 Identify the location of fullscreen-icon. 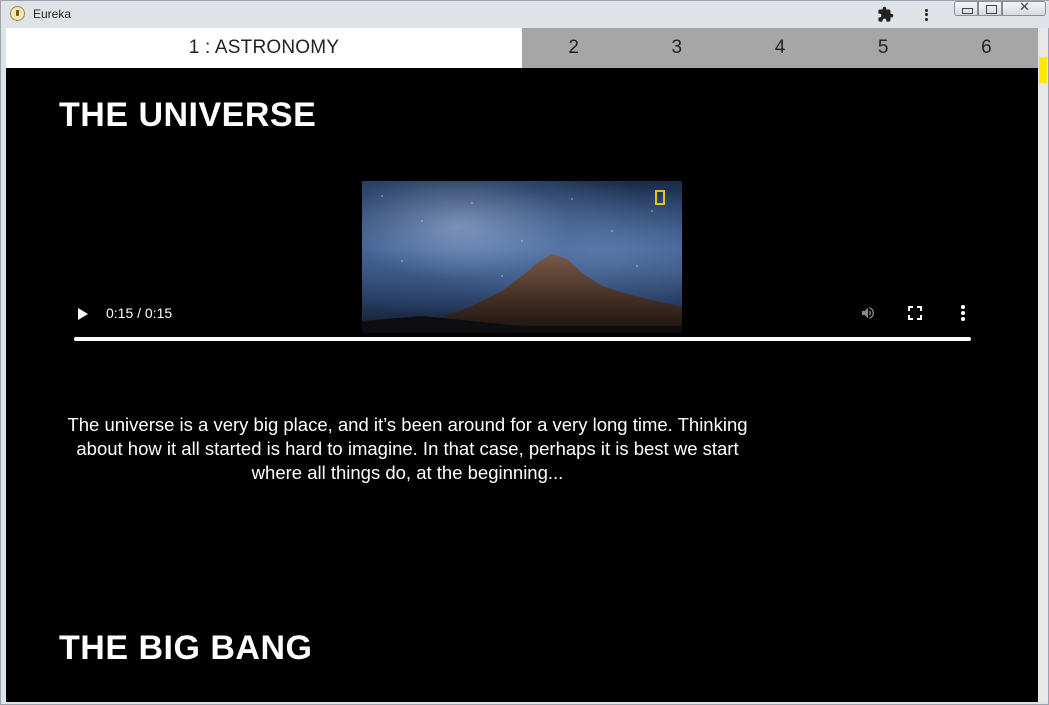
(915, 313).